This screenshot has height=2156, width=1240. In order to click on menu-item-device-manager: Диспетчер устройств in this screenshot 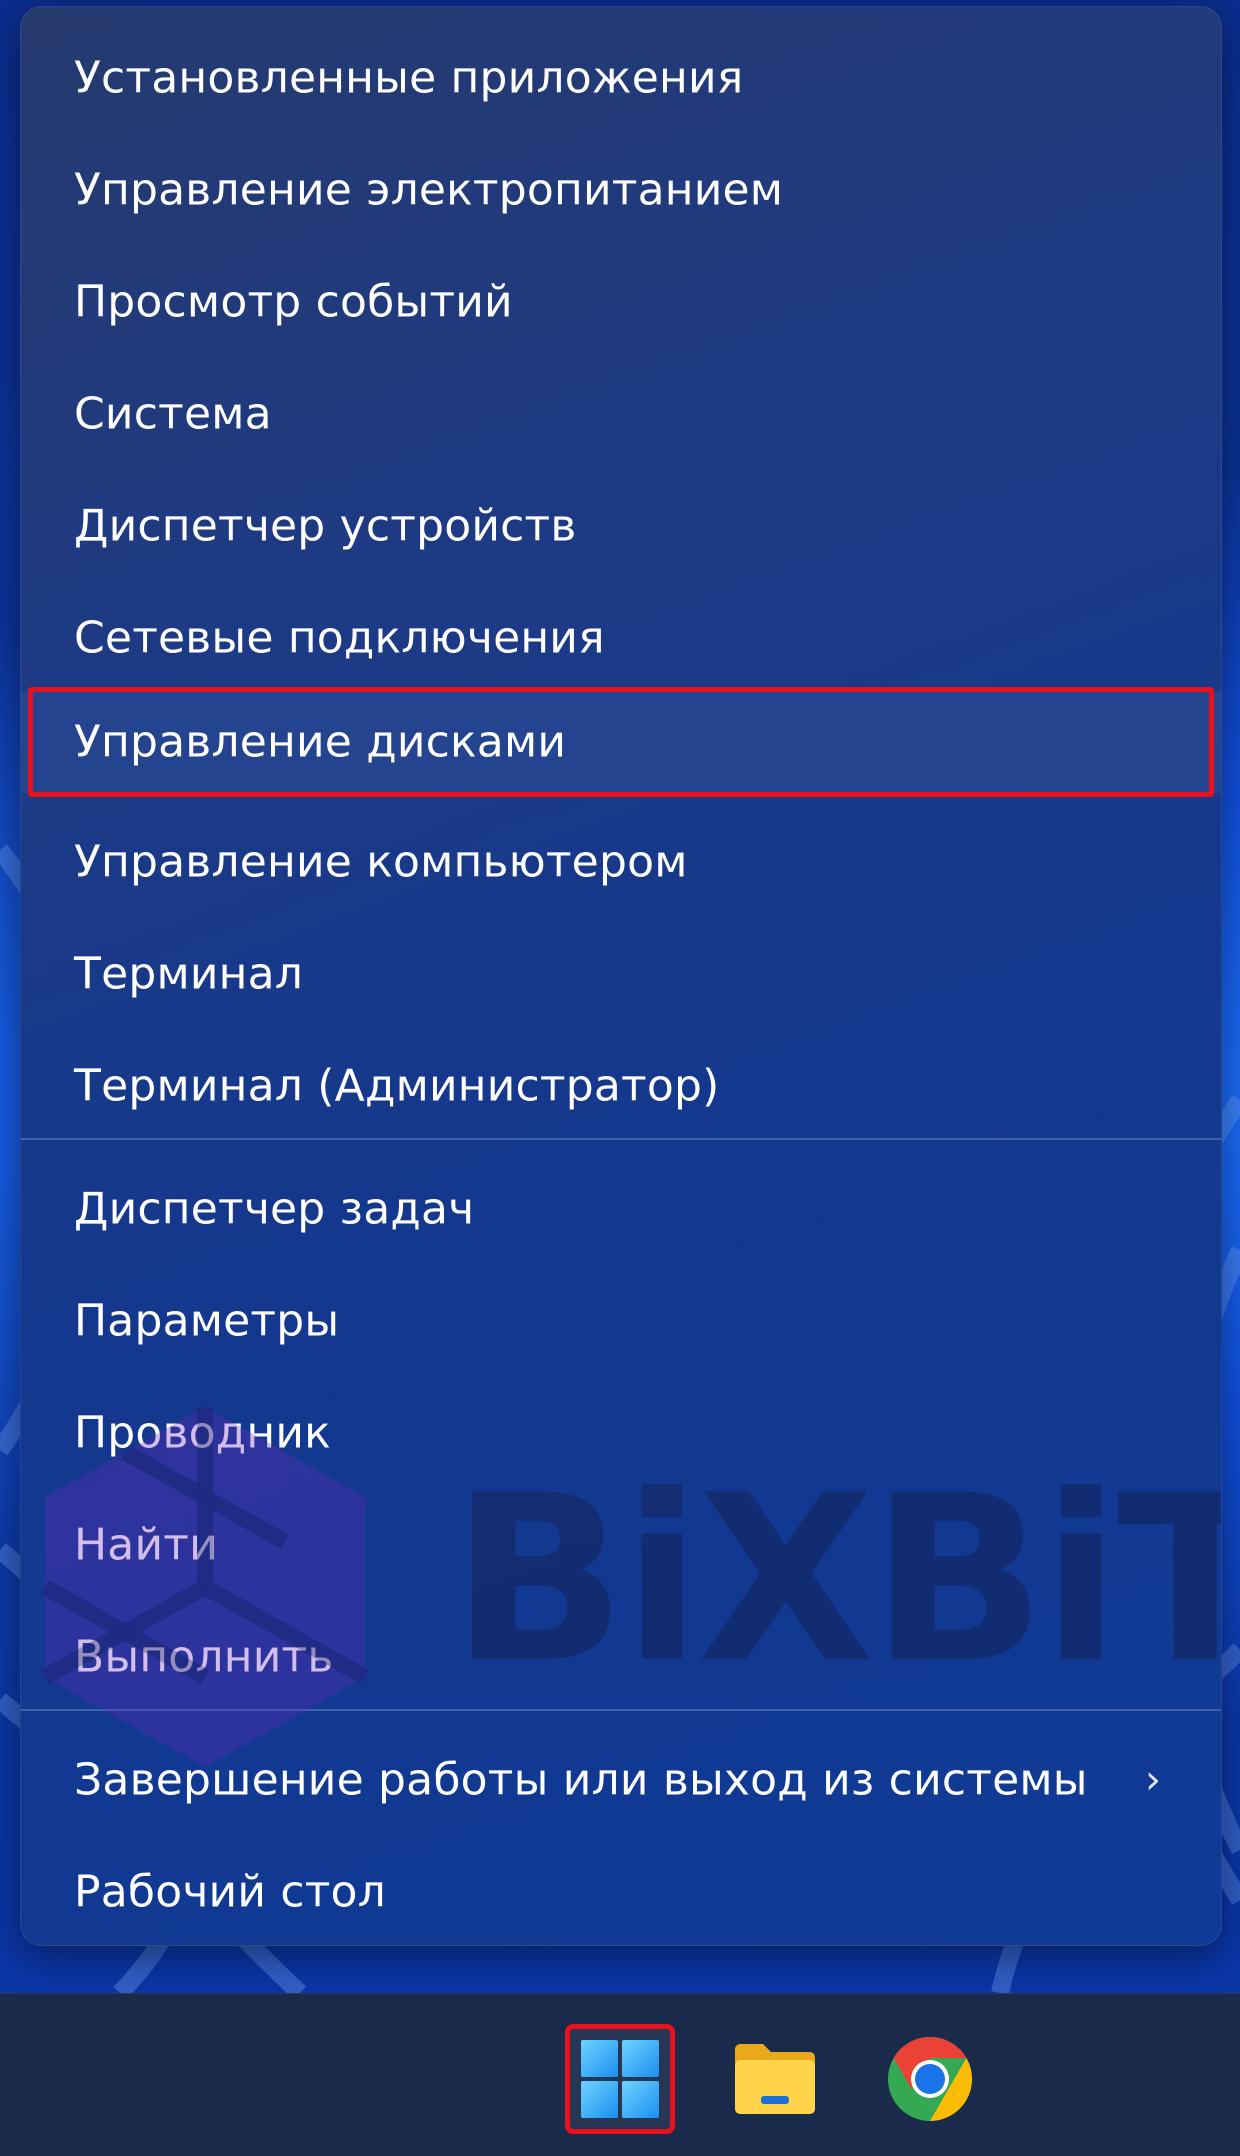, I will do `click(621, 526)`.